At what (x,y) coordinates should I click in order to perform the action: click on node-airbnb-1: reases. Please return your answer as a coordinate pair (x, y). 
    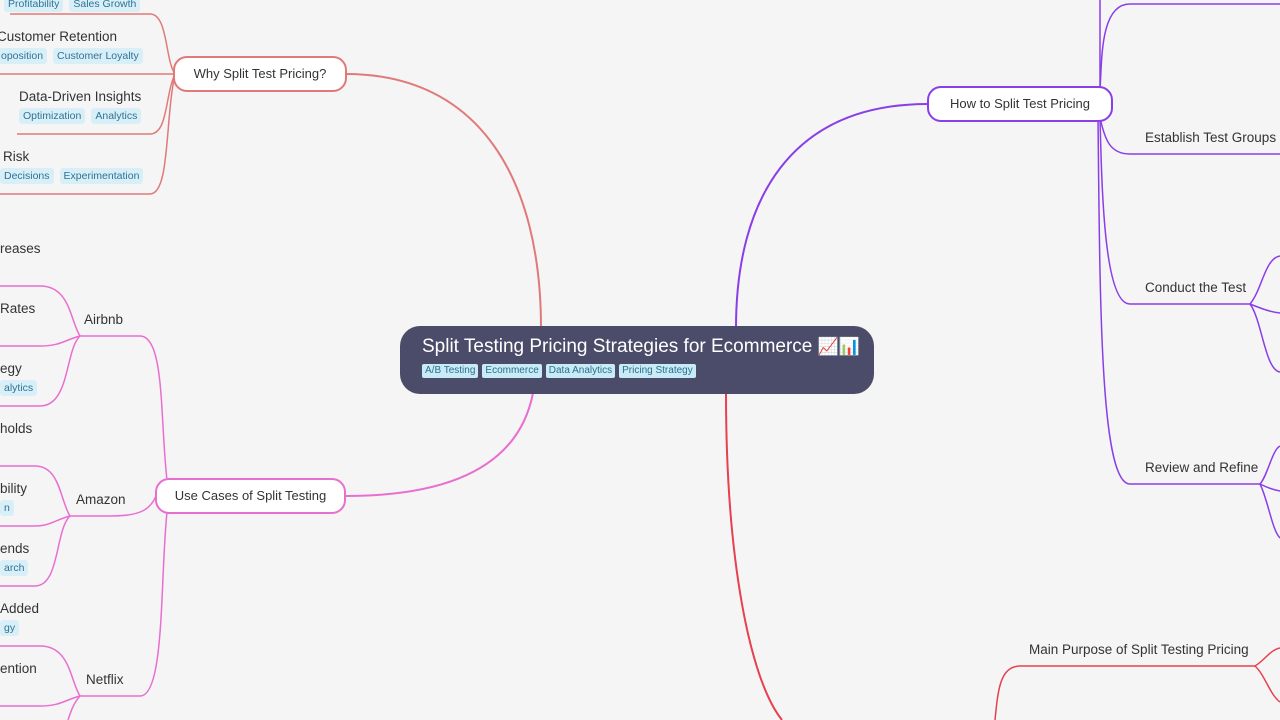
    Looking at the image, I should click on (20, 248).